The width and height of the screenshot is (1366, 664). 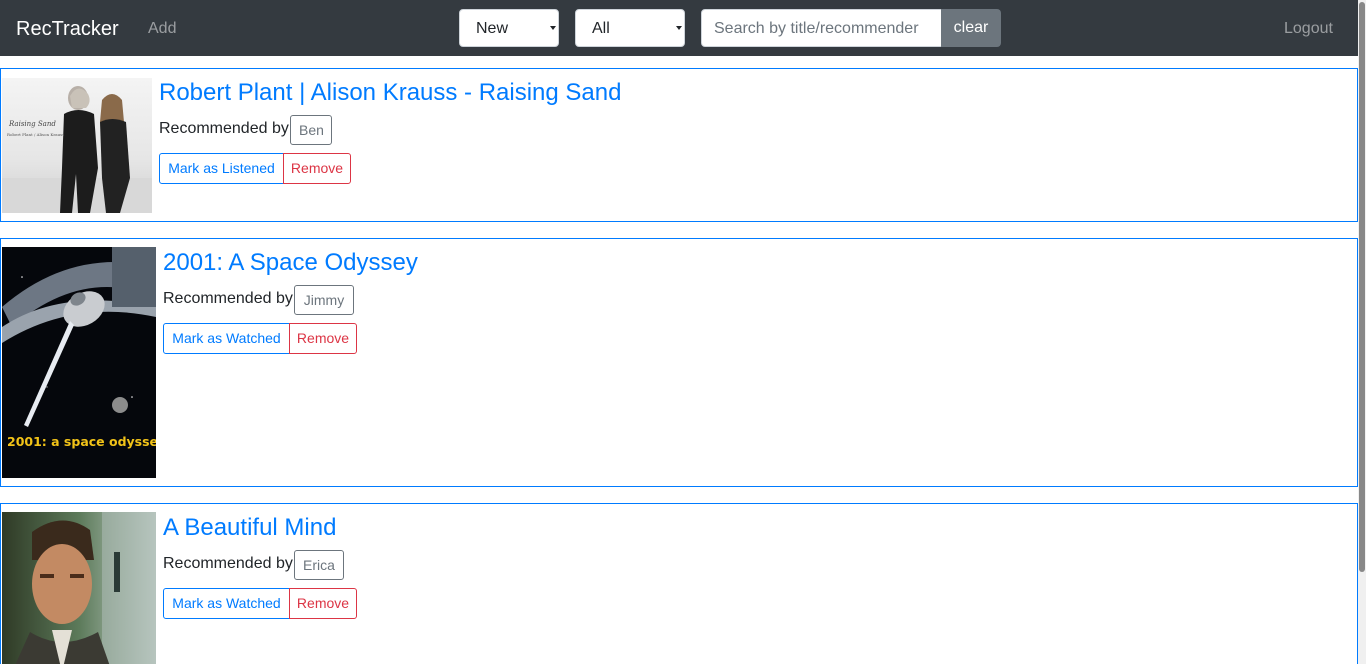 I want to click on status-filter-select: New, so click(x=509, y=28).